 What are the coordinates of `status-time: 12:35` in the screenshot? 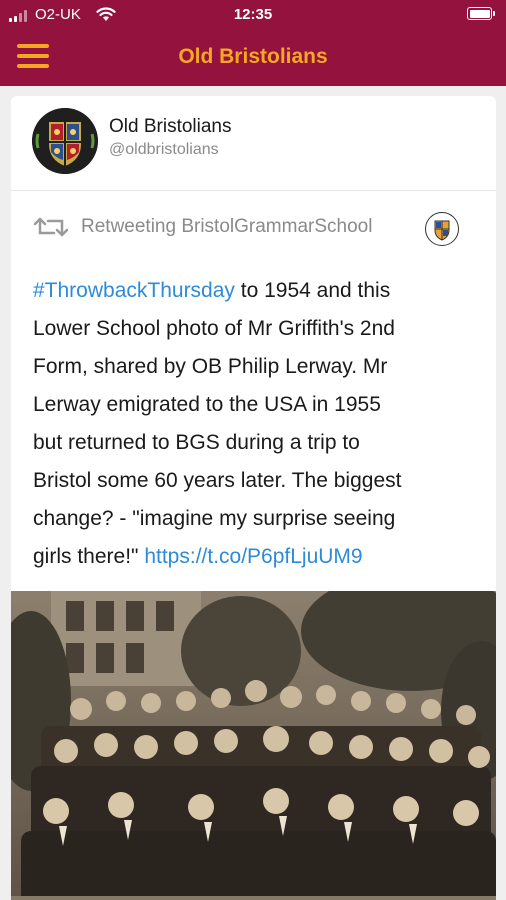 It's located at (253, 14).